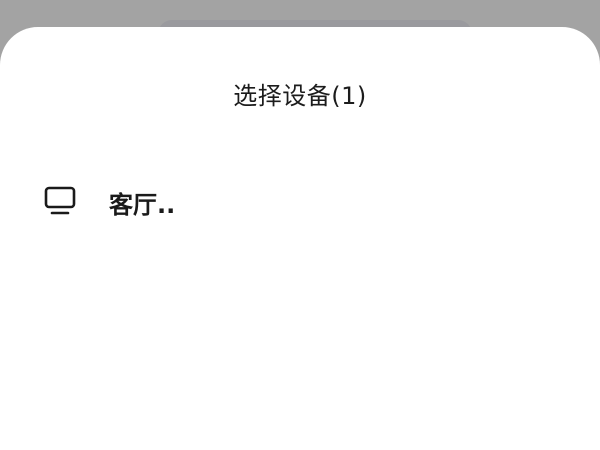  I want to click on tv-icon, so click(60, 201).